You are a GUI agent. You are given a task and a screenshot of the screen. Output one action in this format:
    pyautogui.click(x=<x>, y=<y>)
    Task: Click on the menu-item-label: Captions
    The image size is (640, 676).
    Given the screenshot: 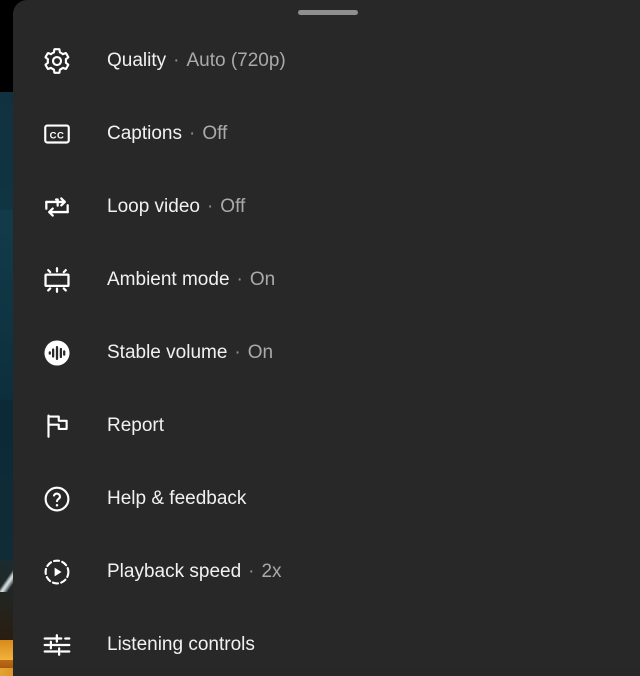 What is the action you would take?
    pyautogui.click(x=144, y=133)
    